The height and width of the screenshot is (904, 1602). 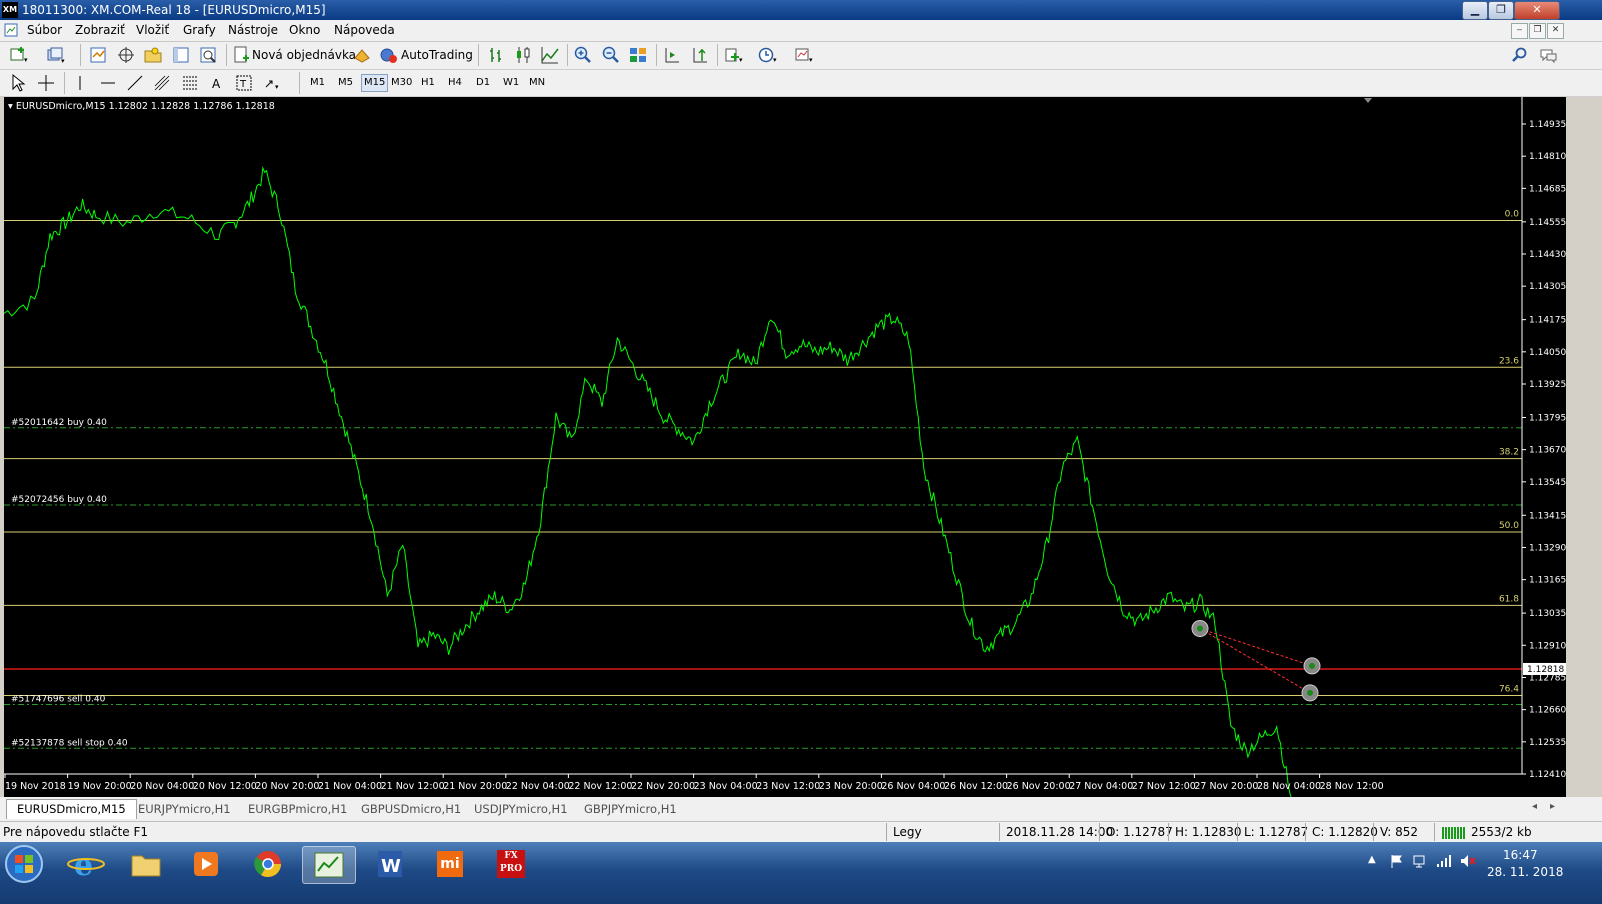 What do you see at coordinates (1139, 832) in the screenshot?
I see `status-open: O: 1.12787` at bounding box center [1139, 832].